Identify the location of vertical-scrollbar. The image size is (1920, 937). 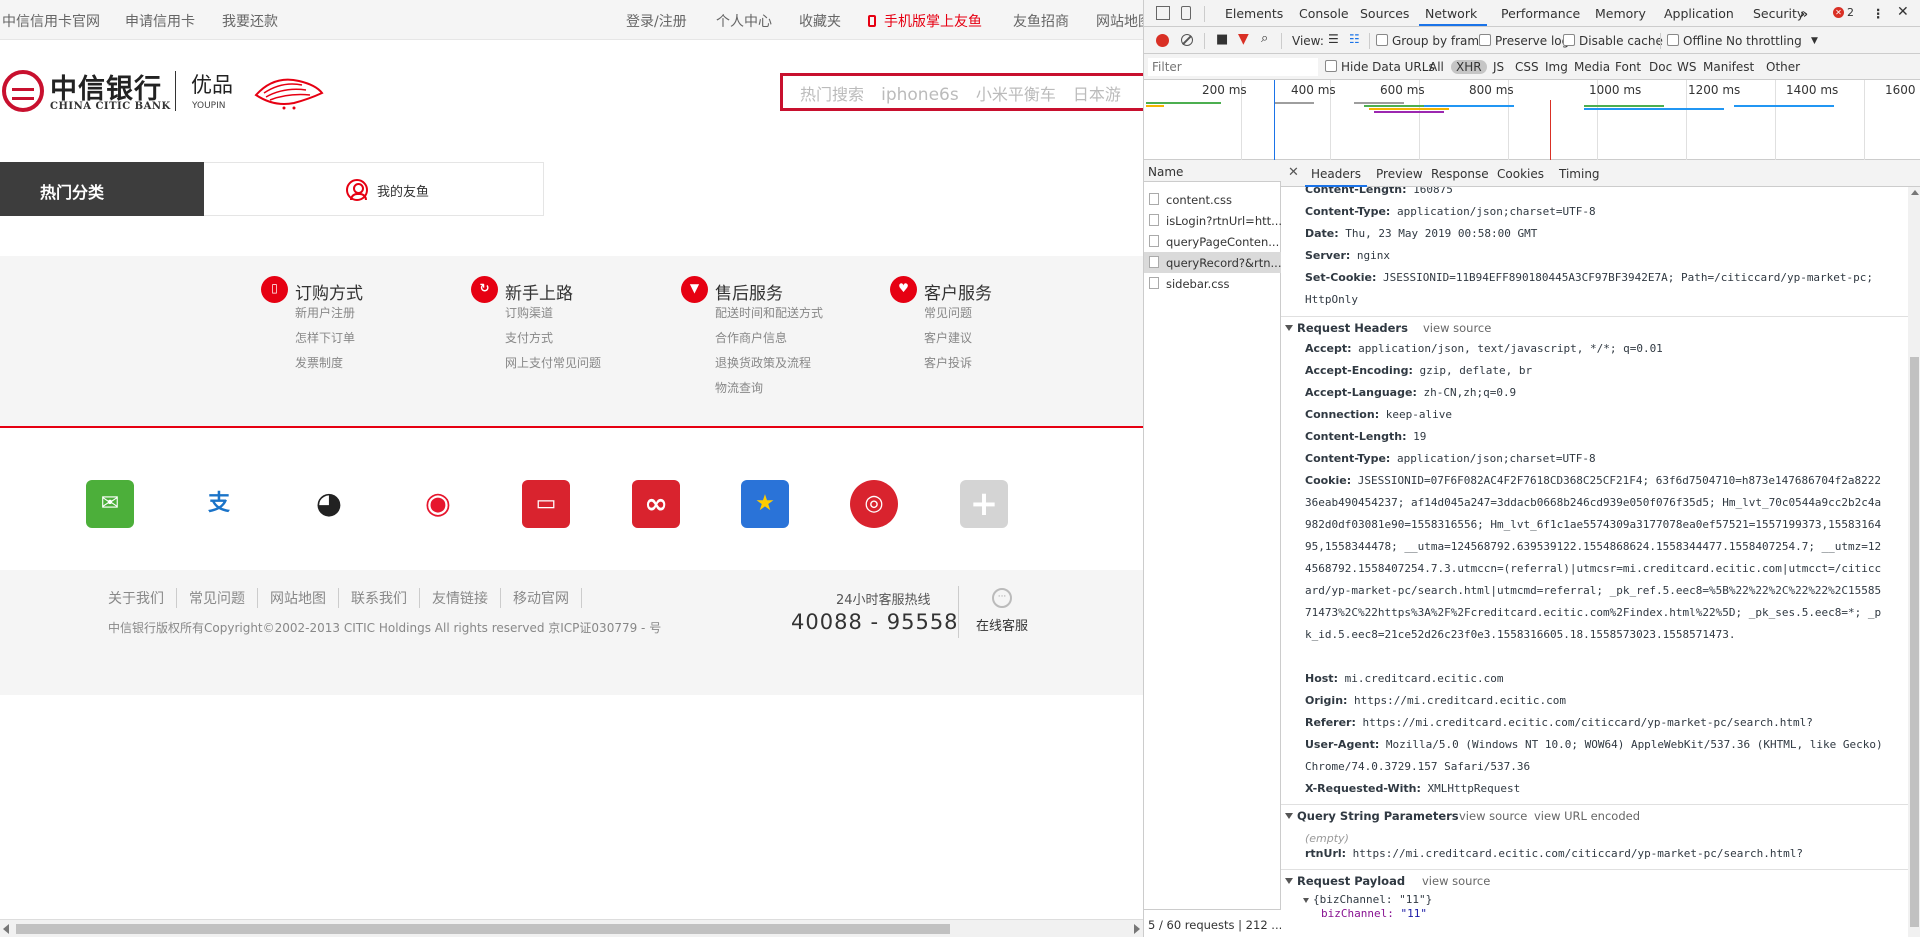
(1914, 562).